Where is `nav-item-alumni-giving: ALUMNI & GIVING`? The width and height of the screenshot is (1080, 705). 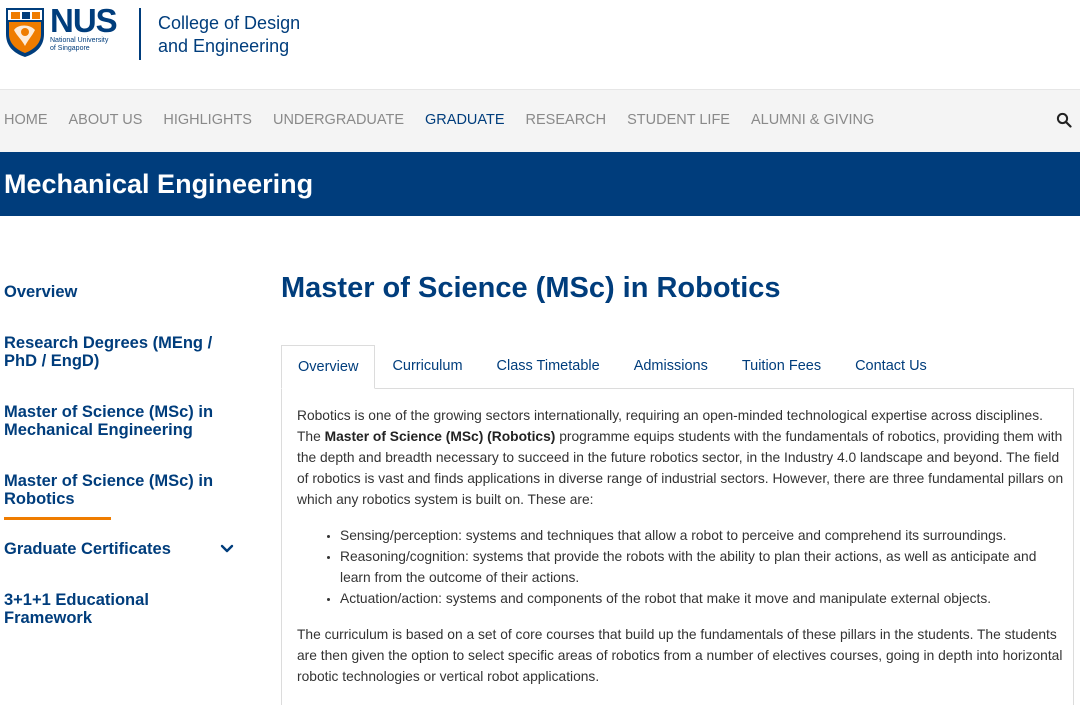 nav-item-alumni-giving: ALUMNI & GIVING is located at coordinates (812, 120).